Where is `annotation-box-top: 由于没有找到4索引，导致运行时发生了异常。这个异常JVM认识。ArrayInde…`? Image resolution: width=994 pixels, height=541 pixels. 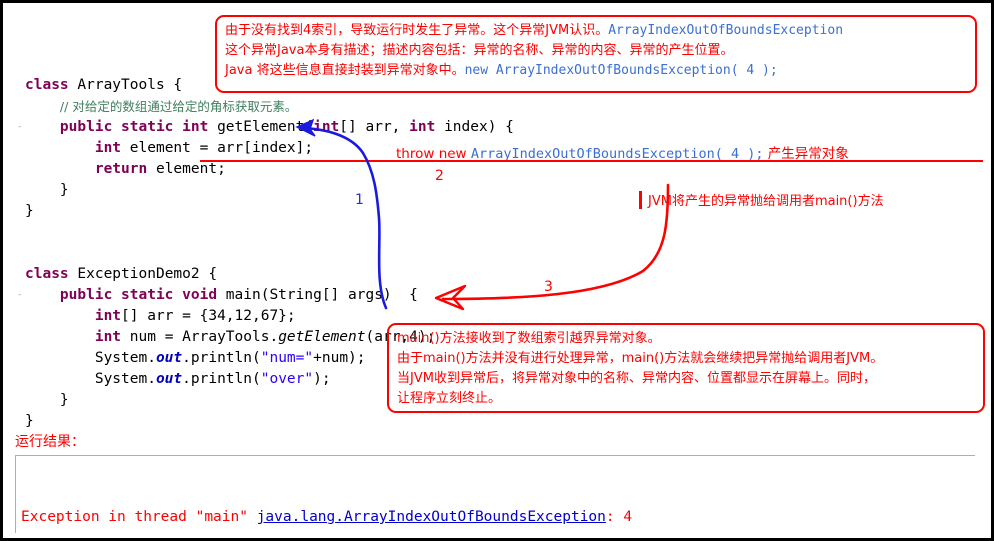 annotation-box-top: 由于没有找到4索引，导致运行时发生了异常。这个异常JVM认识。ArrayInde… is located at coordinates (596, 54).